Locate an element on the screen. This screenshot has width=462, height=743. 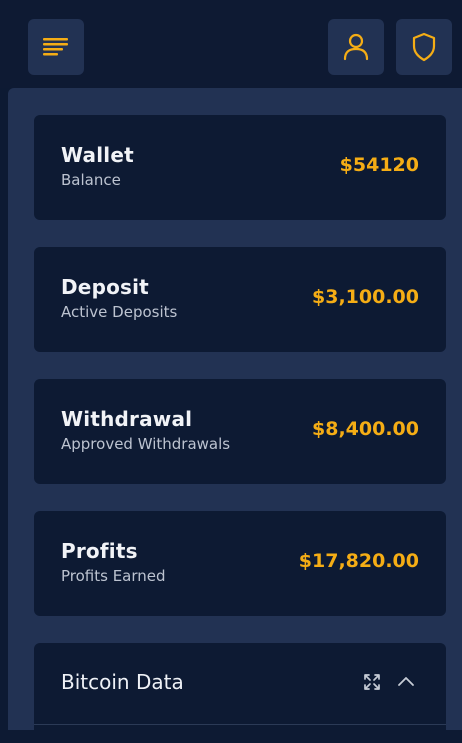
user-icon is located at coordinates (356, 47).